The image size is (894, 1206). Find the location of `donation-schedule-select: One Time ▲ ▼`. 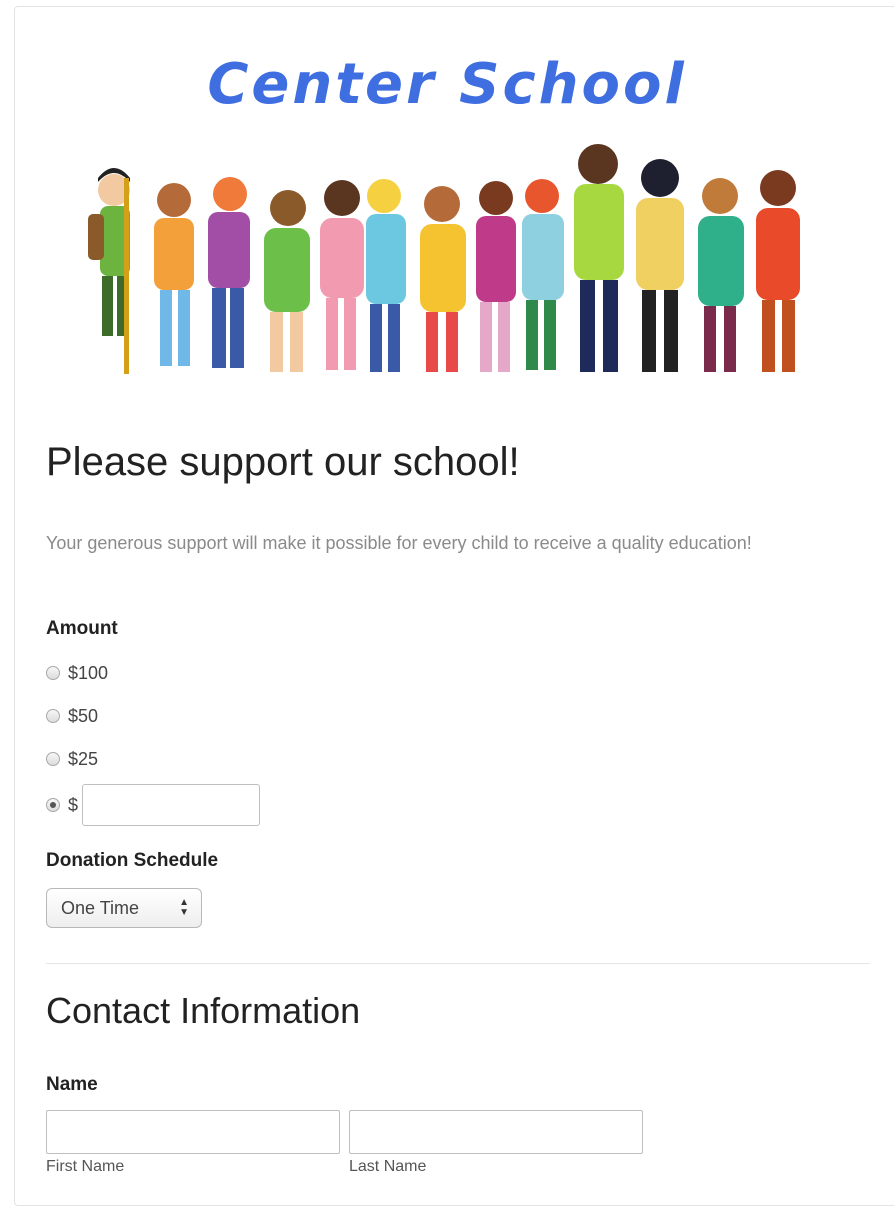

donation-schedule-select: One Time ▲ ▼ is located at coordinates (124, 908).